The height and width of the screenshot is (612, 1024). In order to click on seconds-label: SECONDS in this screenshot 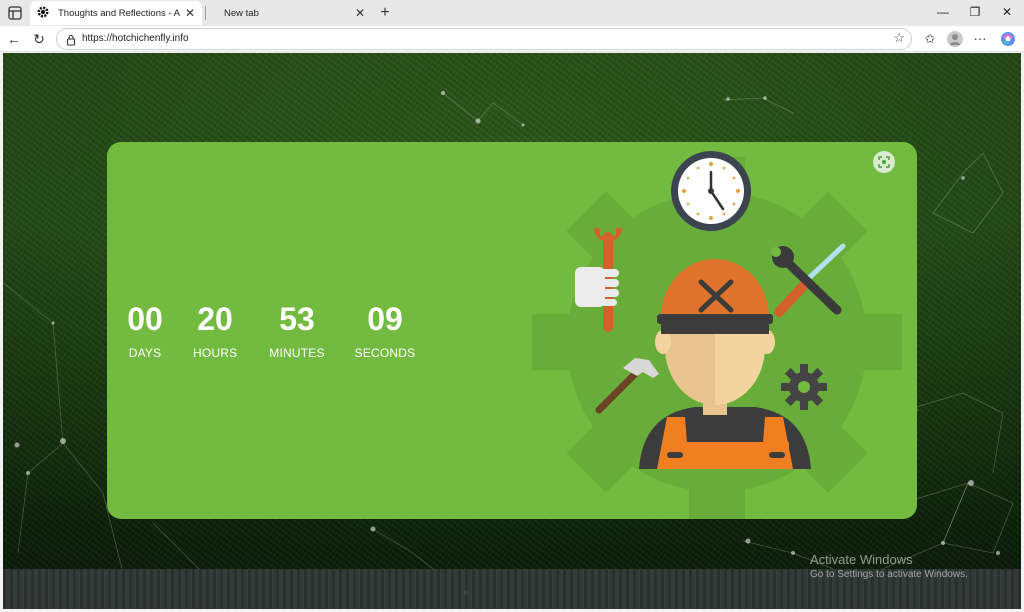, I will do `click(385, 353)`.